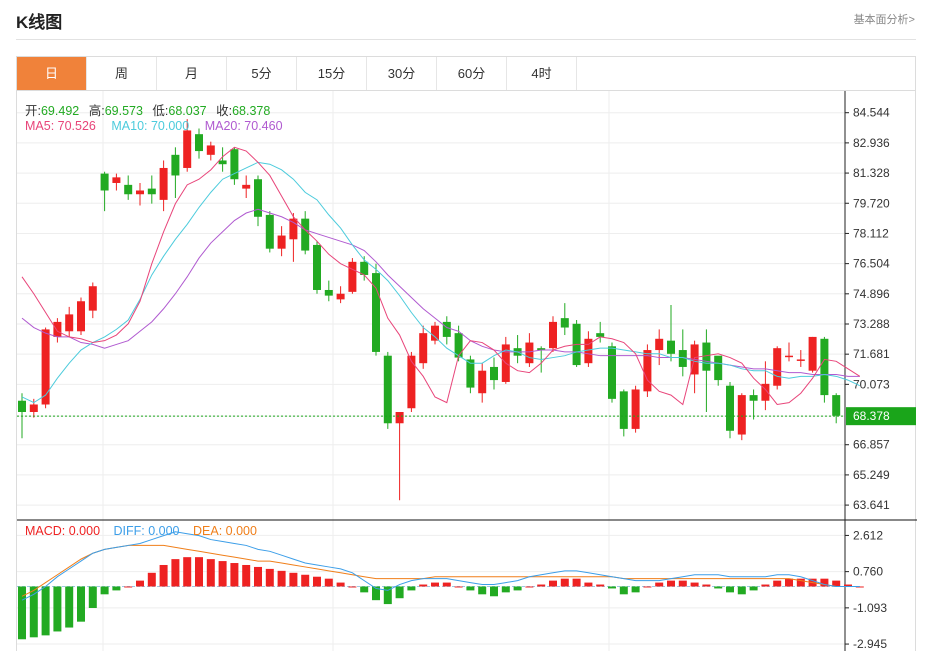 This screenshot has height=655, width=925. What do you see at coordinates (870, 644) in the screenshot?
I see `macd-tick-label: -2.945` at bounding box center [870, 644].